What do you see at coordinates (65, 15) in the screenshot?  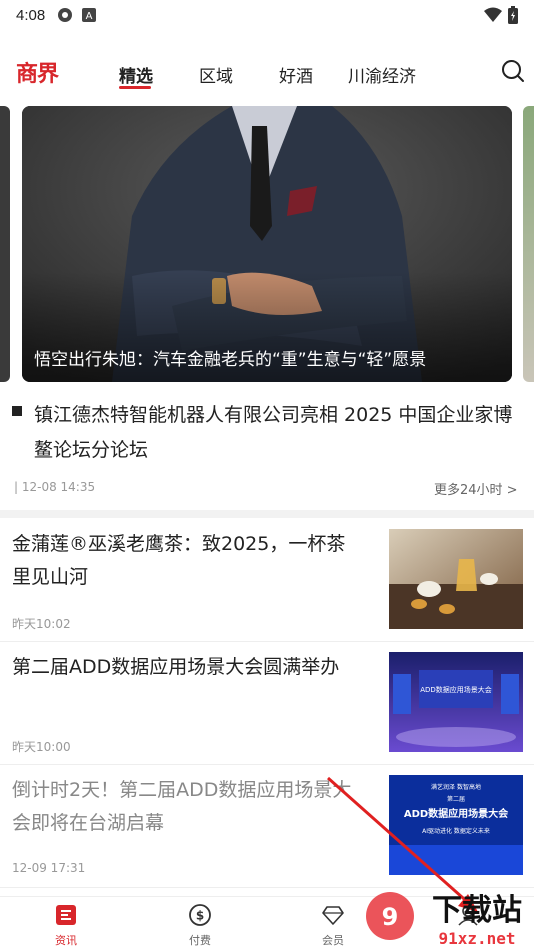 I see `app-notification-icon` at bounding box center [65, 15].